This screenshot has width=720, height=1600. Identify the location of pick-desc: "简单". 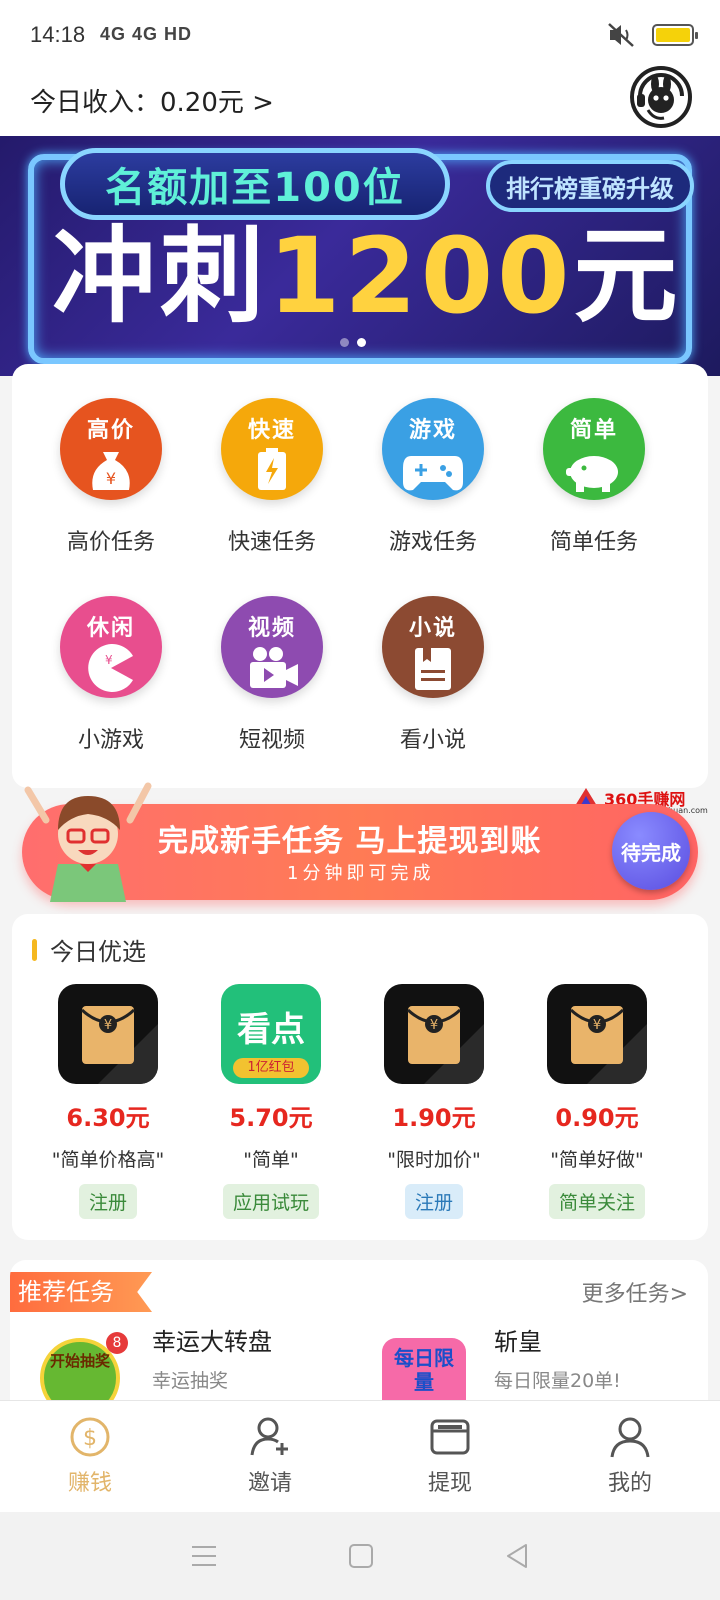
(271, 1160).